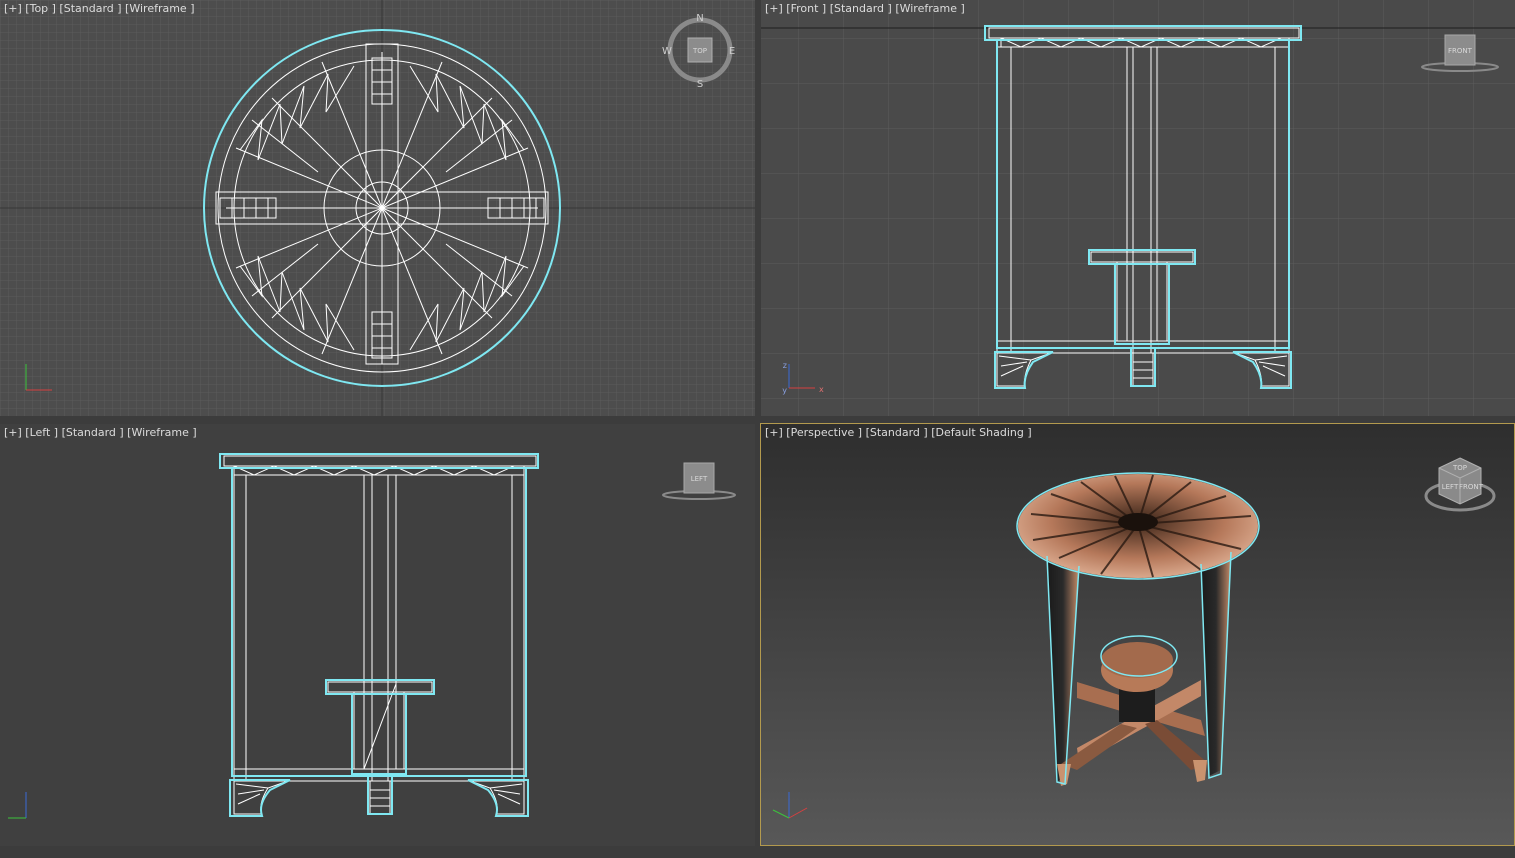 This screenshot has height=858, width=1515. I want to click on compass-west-label: W, so click(667, 51).